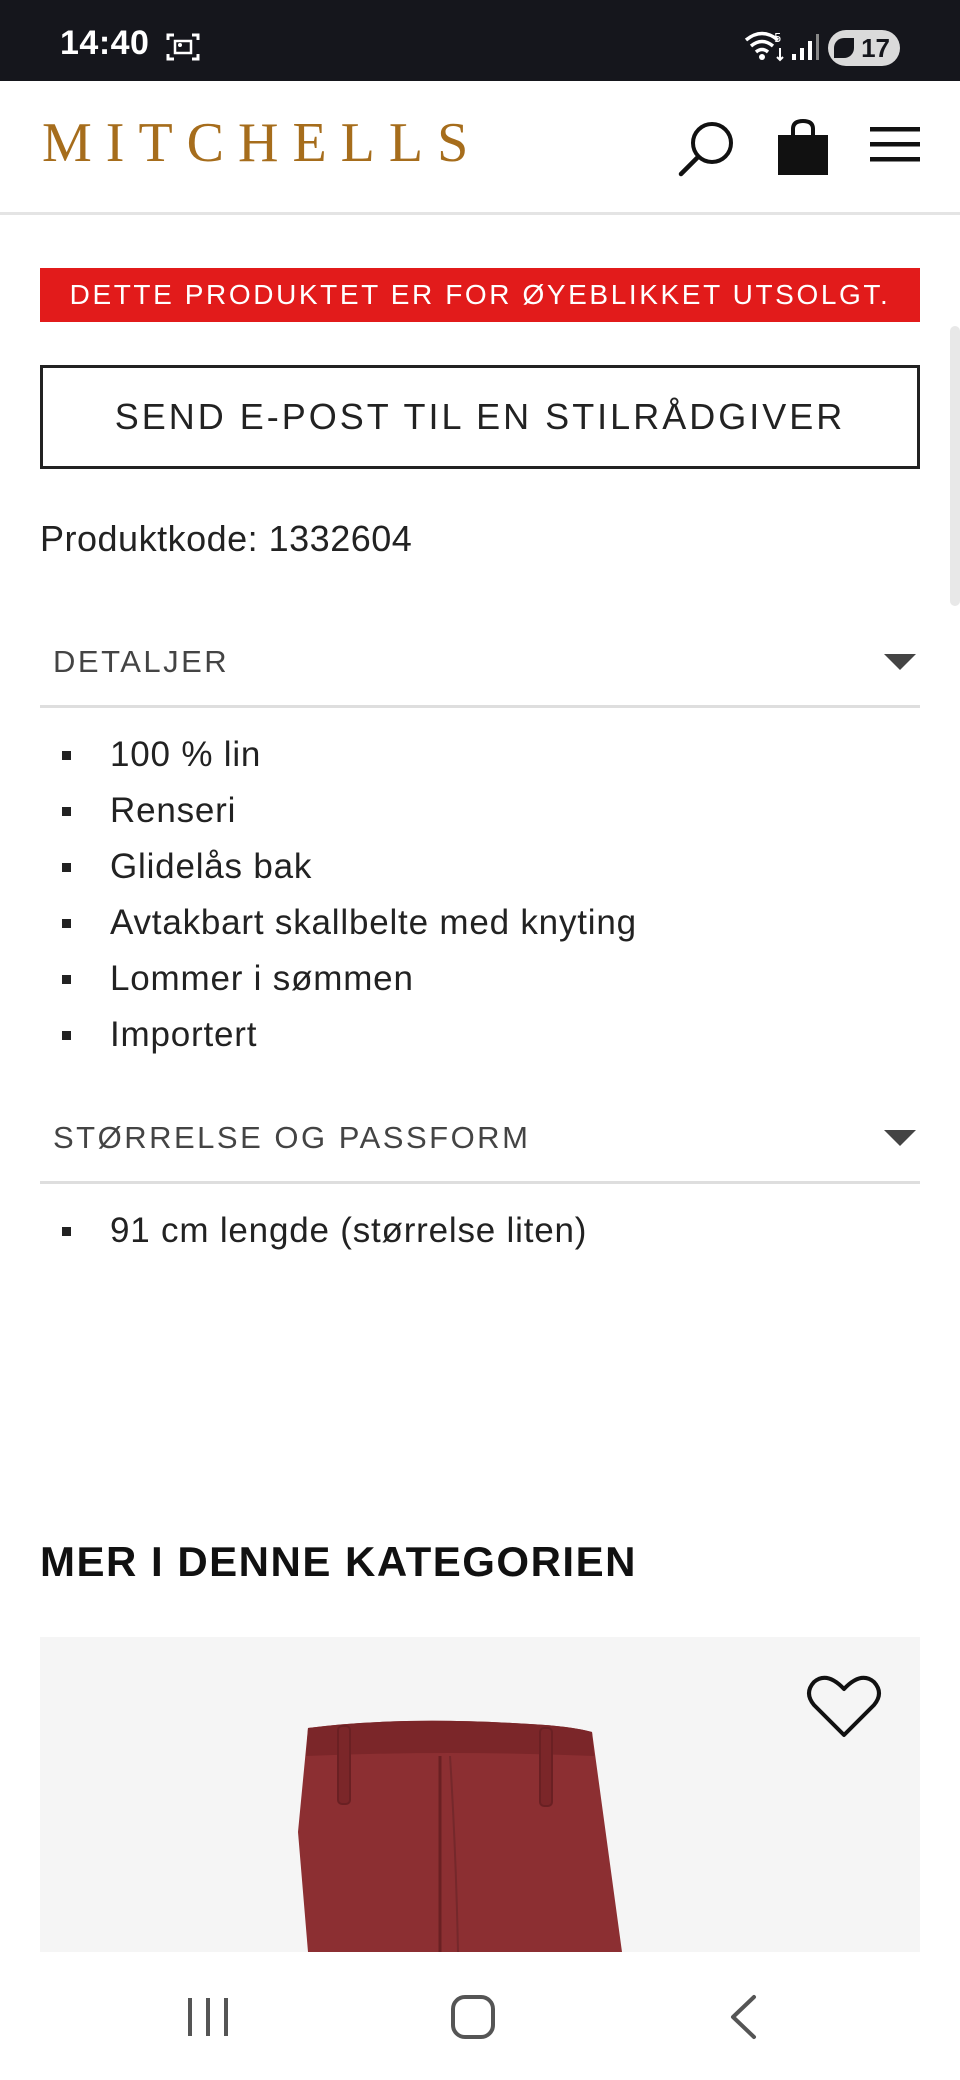 This screenshot has height=2080, width=960. Describe the element at coordinates (743, 2019) in the screenshot. I see `back-icon` at that location.